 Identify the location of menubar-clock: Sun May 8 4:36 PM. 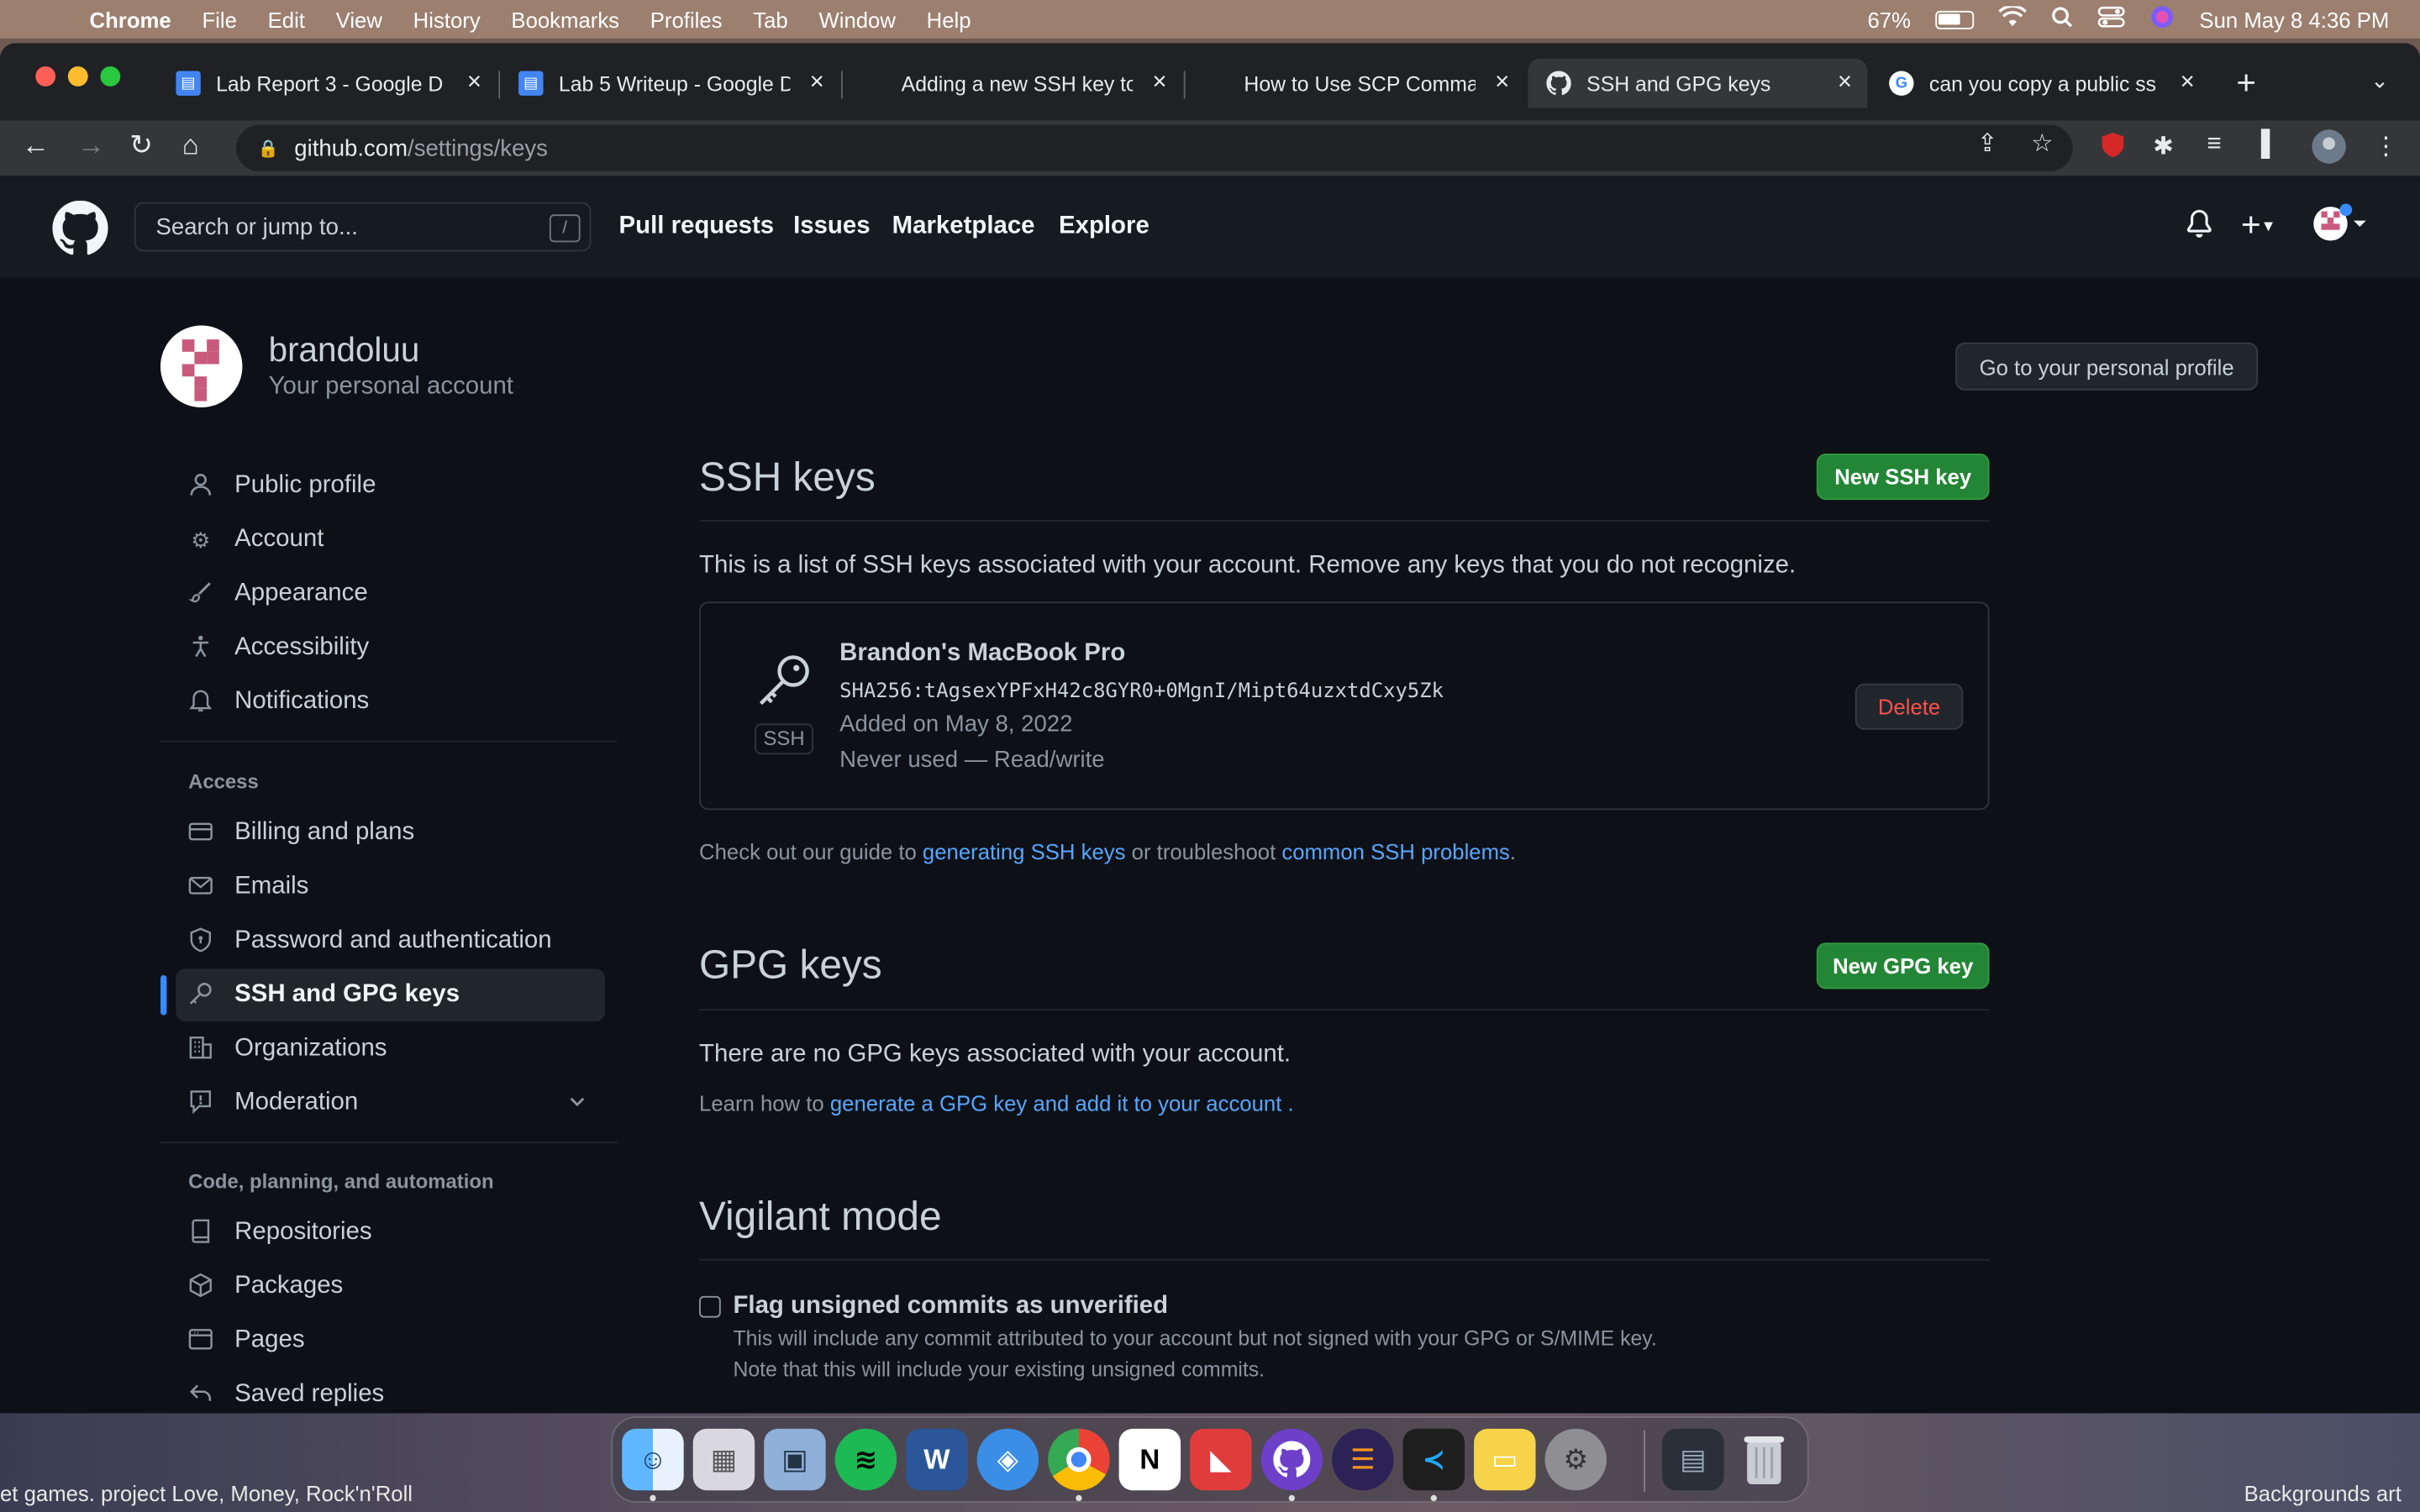
(2294, 19).